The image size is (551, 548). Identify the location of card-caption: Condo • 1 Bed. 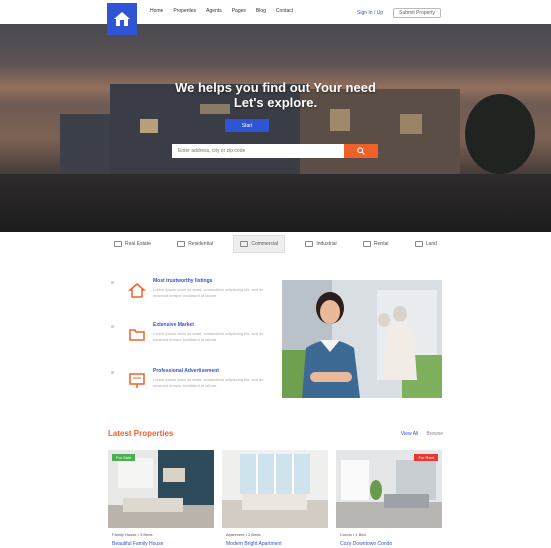
(353, 534).